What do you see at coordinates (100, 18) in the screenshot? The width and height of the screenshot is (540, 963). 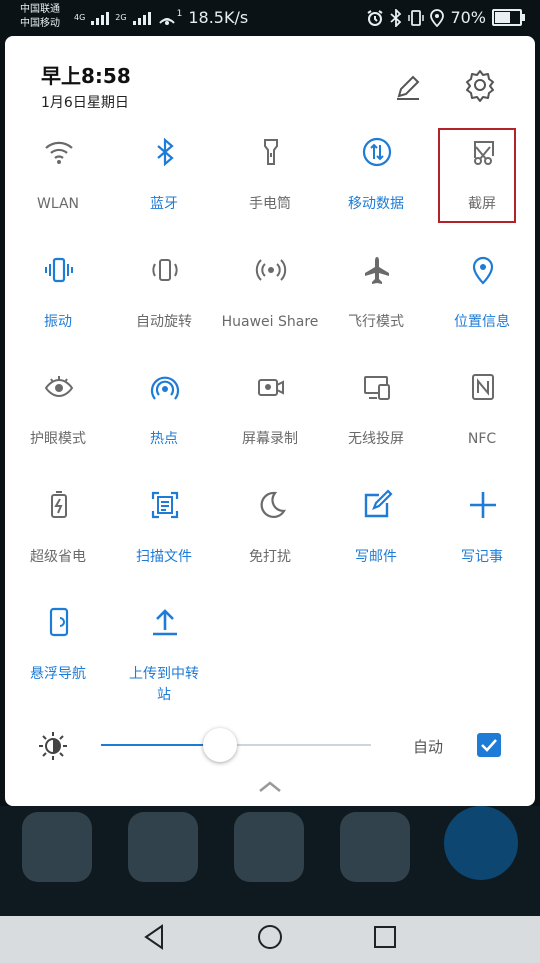 I see `signal-icon` at bounding box center [100, 18].